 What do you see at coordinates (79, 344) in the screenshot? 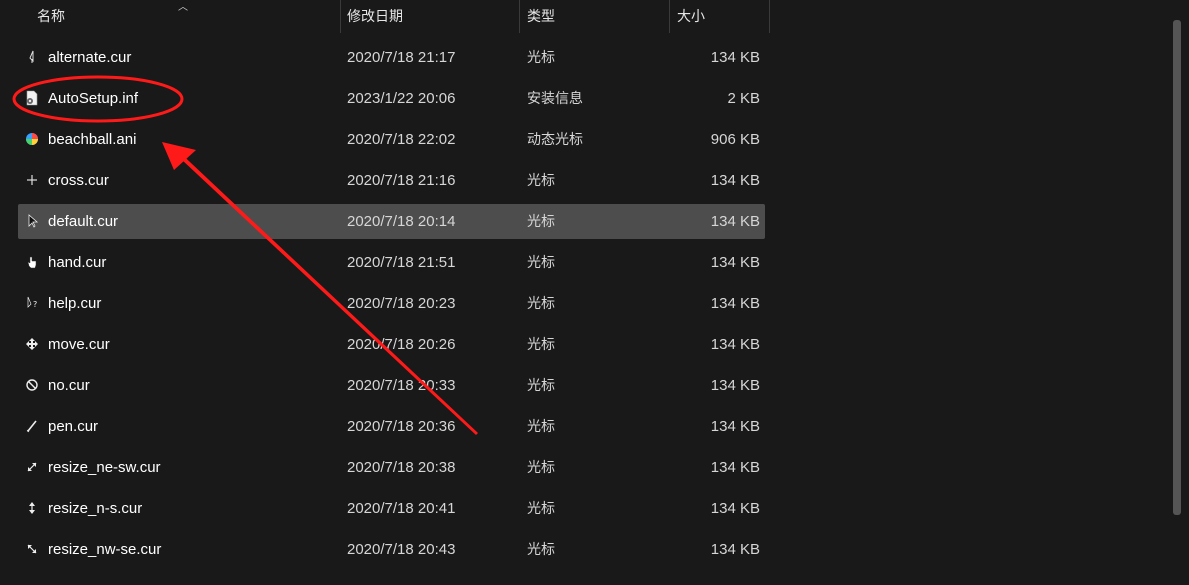
I see `file-name: move.cur` at bounding box center [79, 344].